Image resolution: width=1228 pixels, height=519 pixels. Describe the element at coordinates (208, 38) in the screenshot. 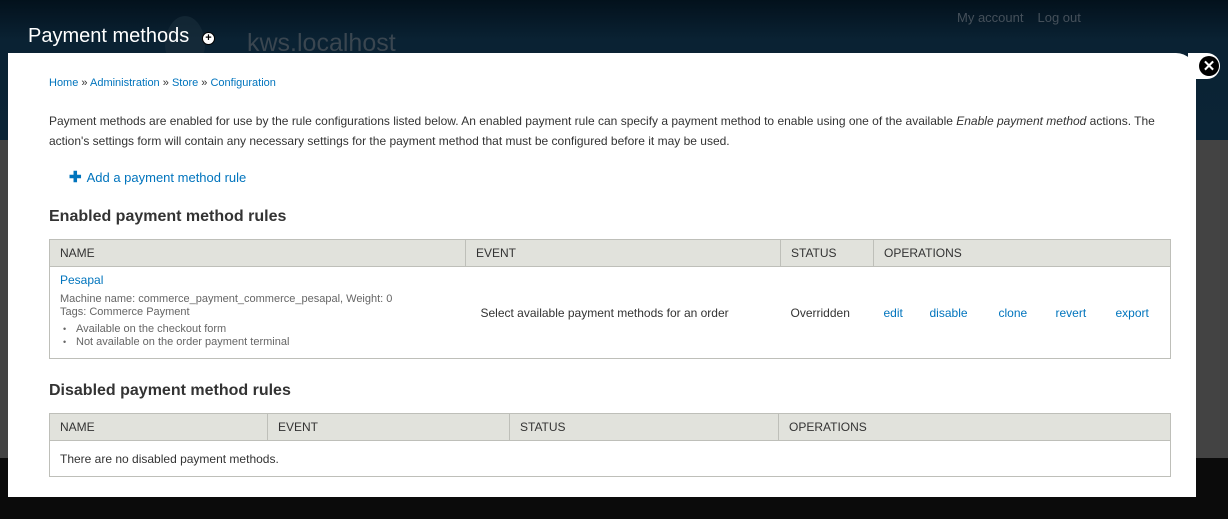

I see `add-shortcut-icon: +` at that location.